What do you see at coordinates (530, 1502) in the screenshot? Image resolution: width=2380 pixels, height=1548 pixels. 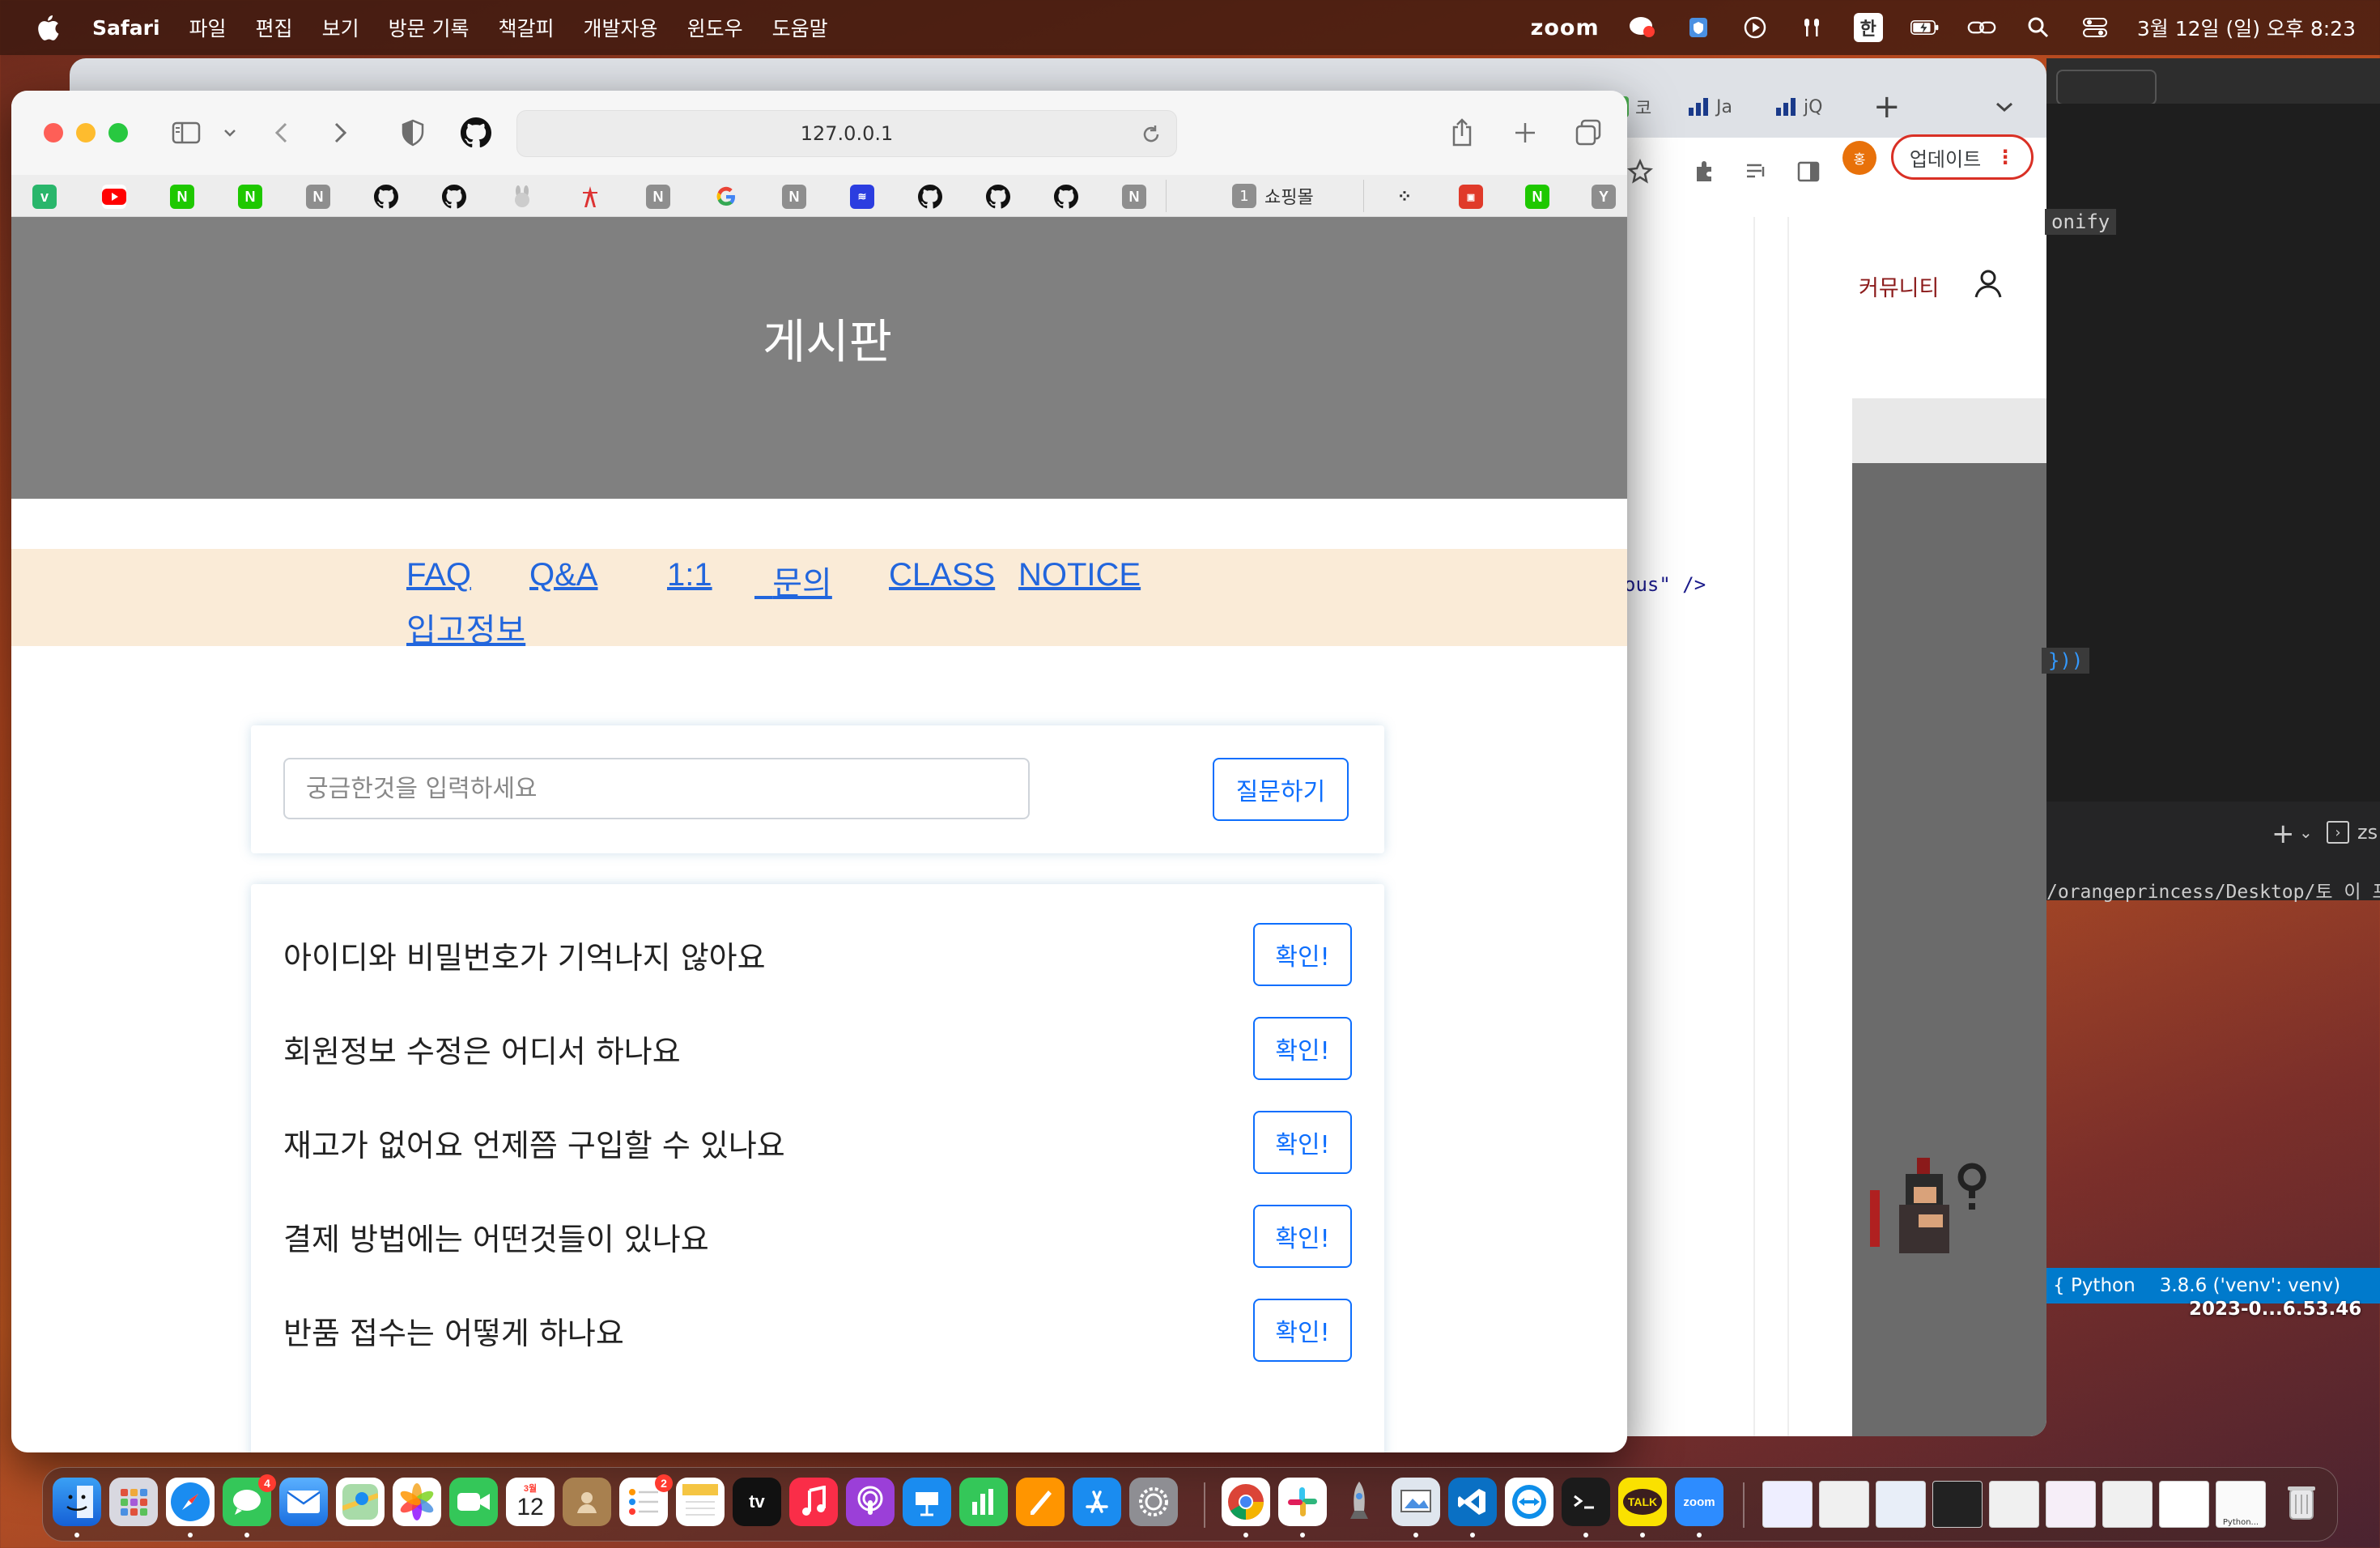 I see `calendar-icon: 3월 12` at bounding box center [530, 1502].